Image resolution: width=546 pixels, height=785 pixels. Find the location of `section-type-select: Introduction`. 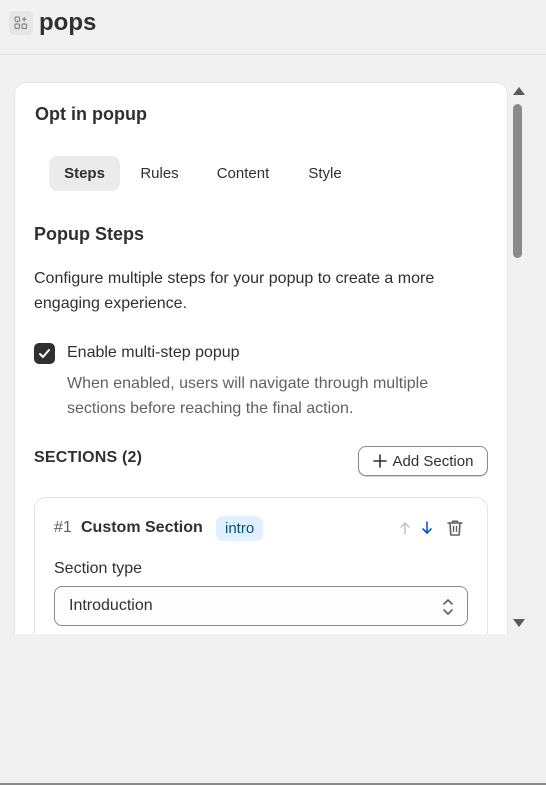

section-type-select: Introduction is located at coordinates (261, 606).